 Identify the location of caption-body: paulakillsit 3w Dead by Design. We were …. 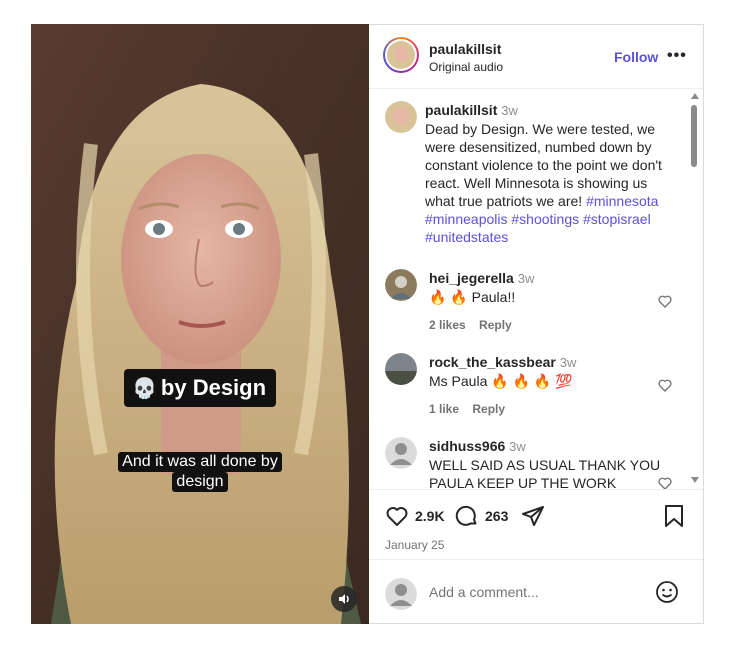
(550, 173).